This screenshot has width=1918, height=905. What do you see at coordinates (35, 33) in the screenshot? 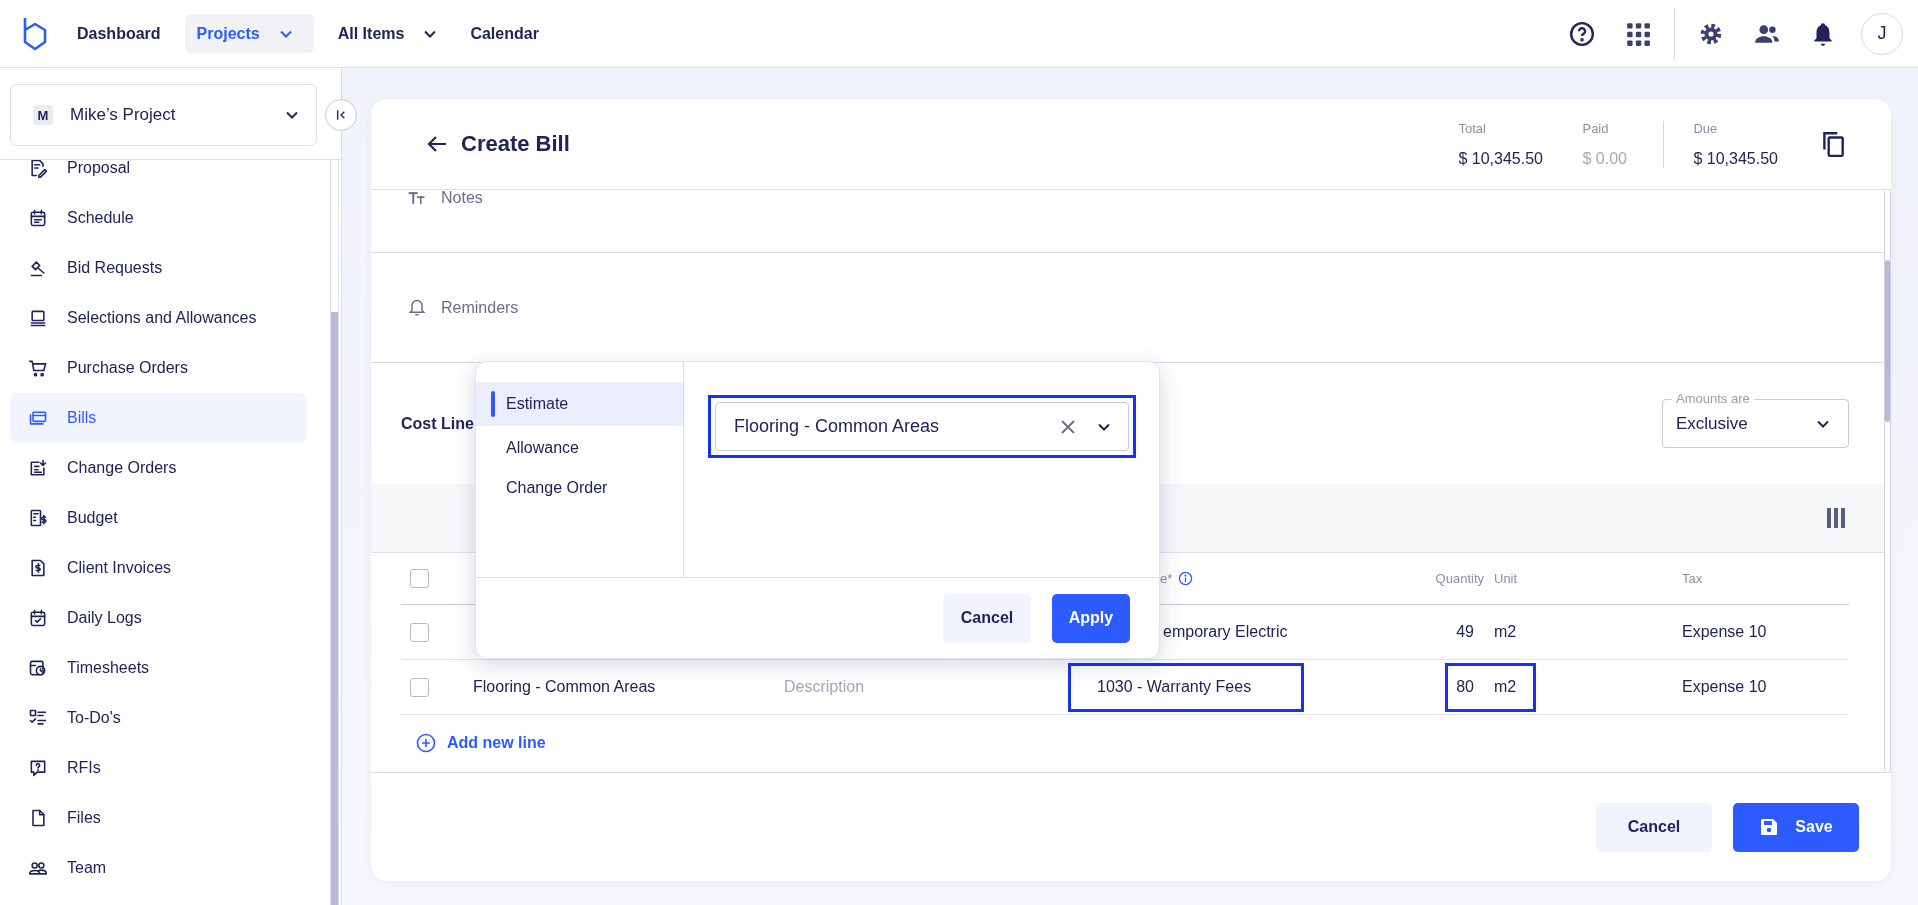
I see `logo-icon` at bounding box center [35, 33].